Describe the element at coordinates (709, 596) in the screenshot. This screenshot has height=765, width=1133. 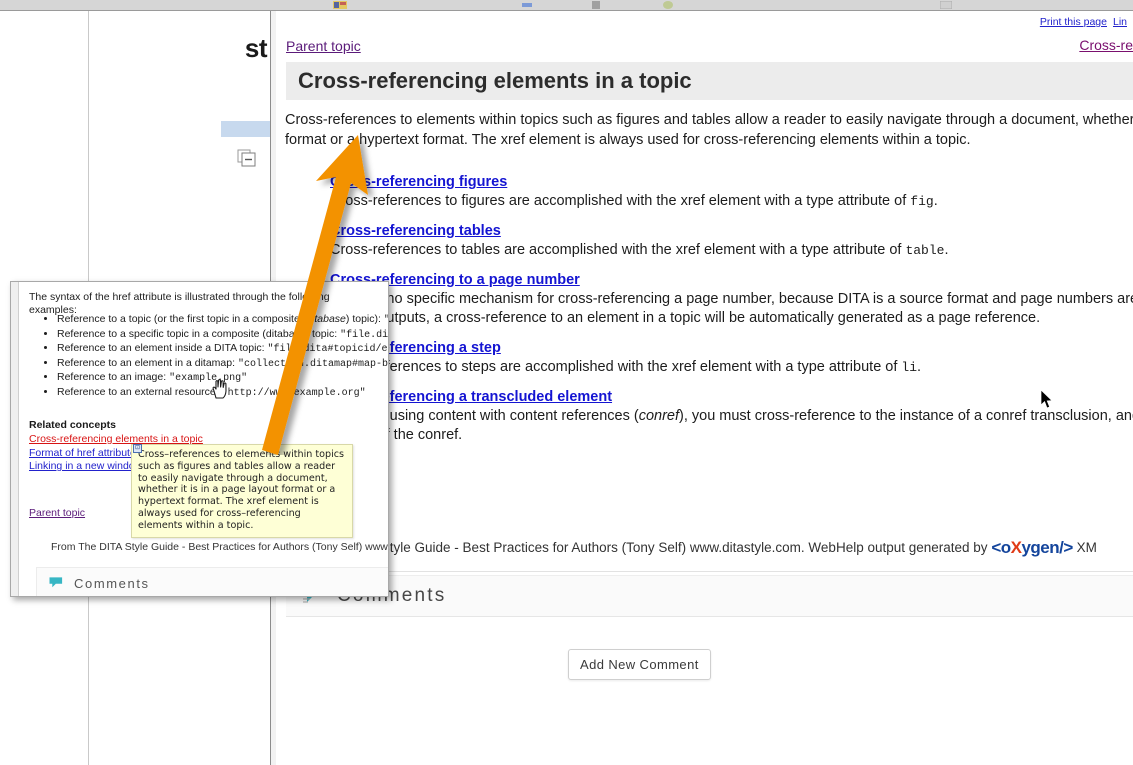
I see `comments-header-bar: Comments Anonymous [anonymous]` at that location.